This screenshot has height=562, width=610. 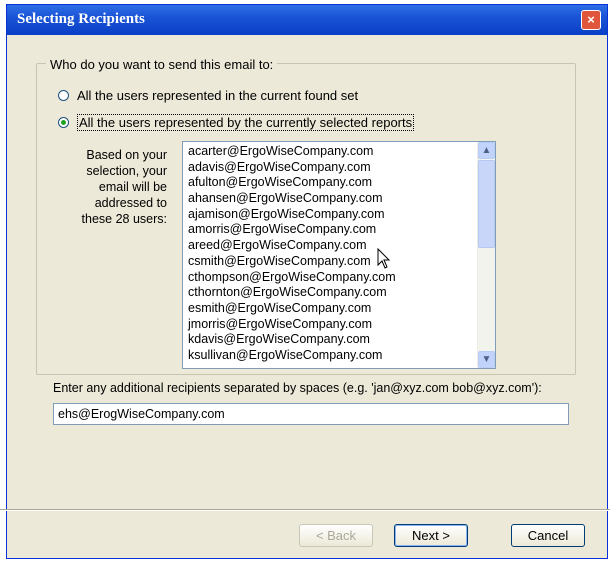 I want to click on list-item: jmorris@ErgoWiseCompany.com, so click(x=292, y=325).